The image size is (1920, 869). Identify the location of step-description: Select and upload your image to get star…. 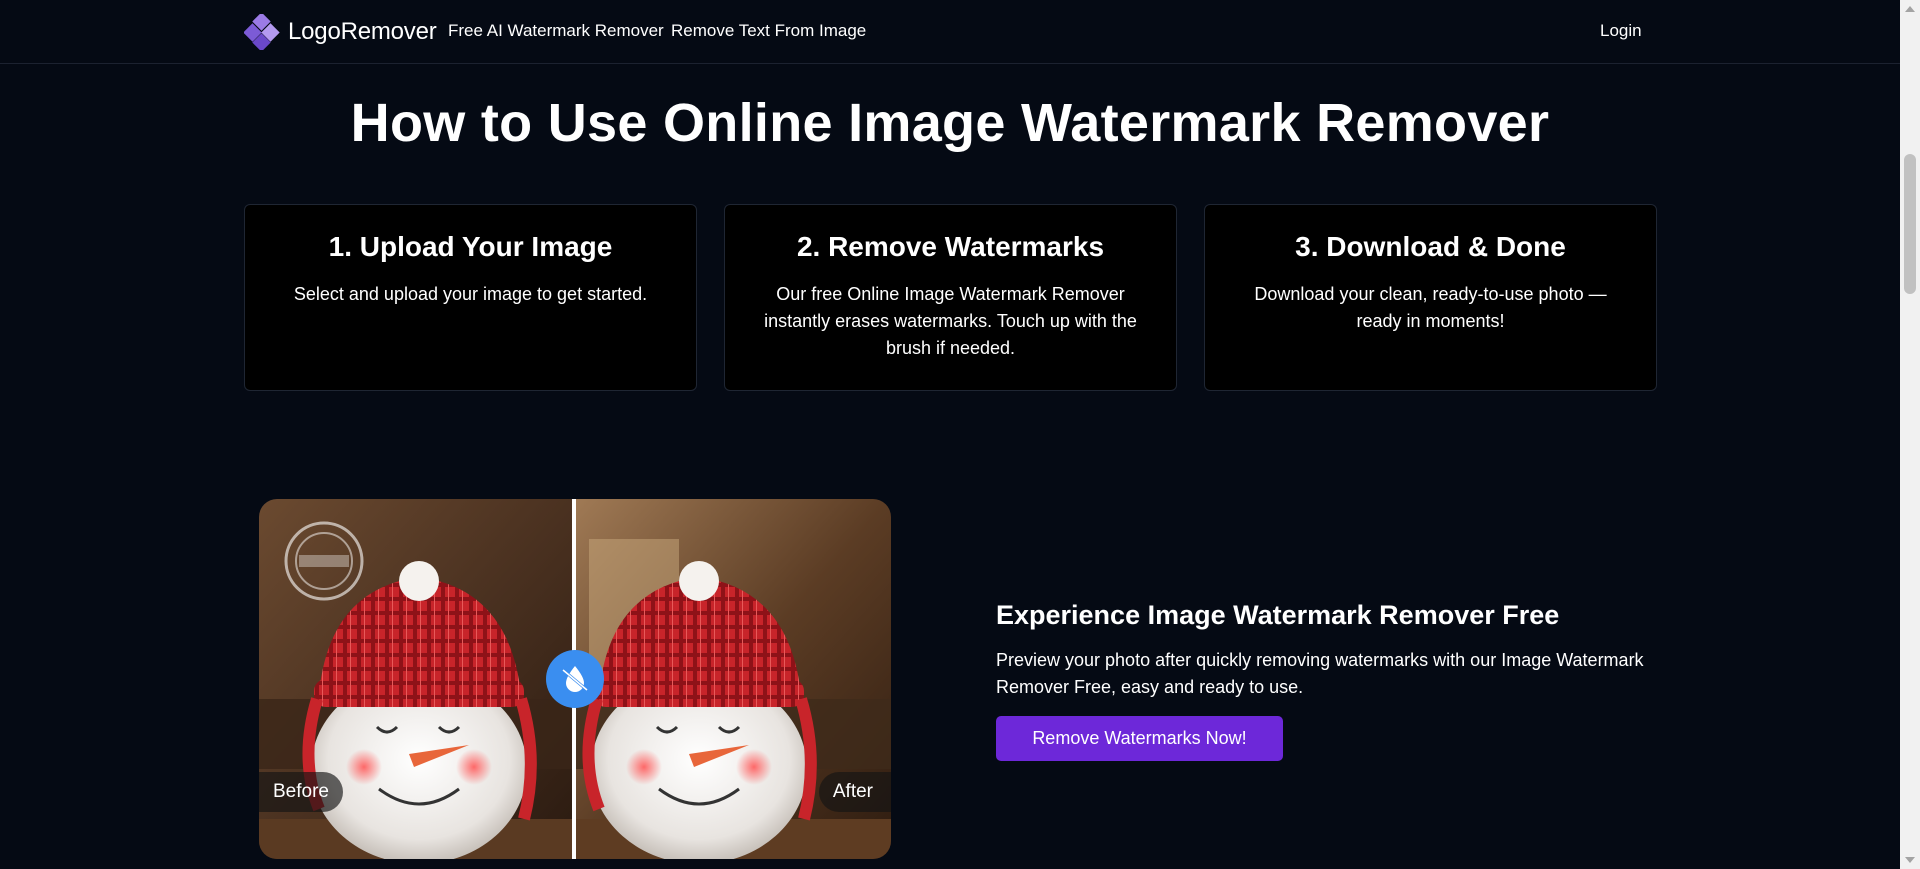
(470, 294).